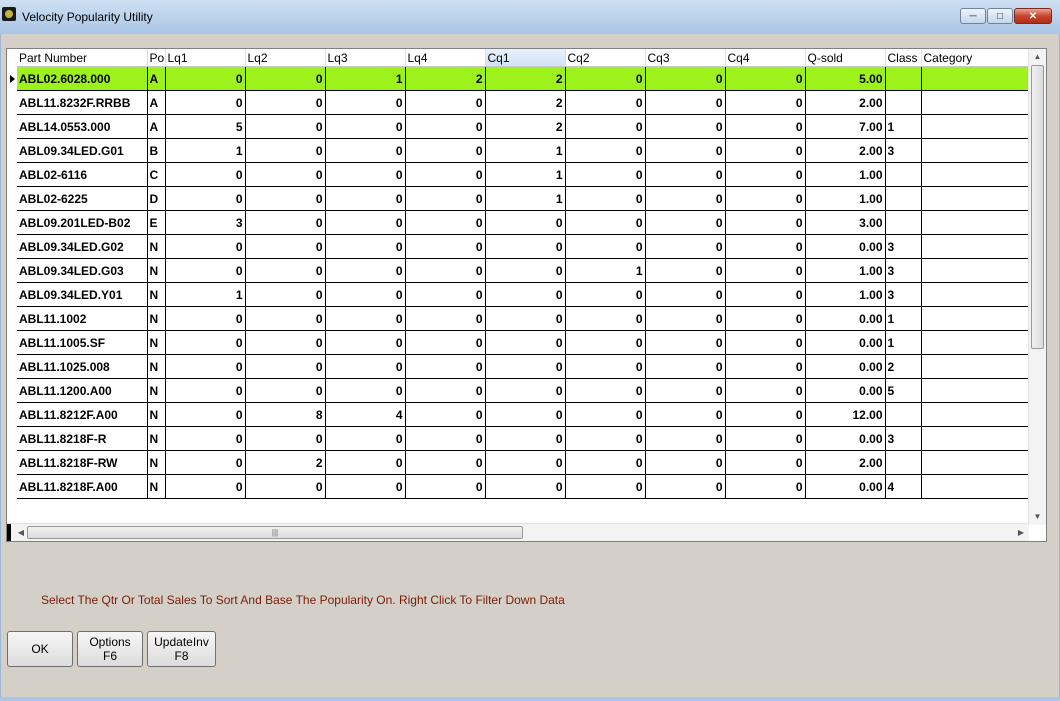  What do you see at coordinates (845, 414) in the screenshot?
I see `table-cell: 12.00` at bounding box center [845, 414].